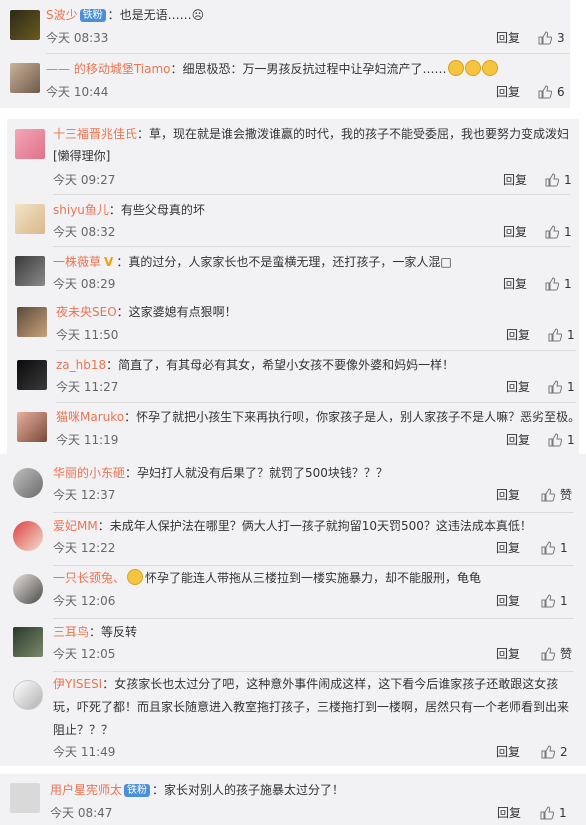 The width and height of the screenshot is (586, 825). Describe the element at coordinates (293, 325) in the screenshot. I see `comment-item: 夜未央SEO：这家婆媳有点狠啊！ 今天 11:50 回复 1` at that location.